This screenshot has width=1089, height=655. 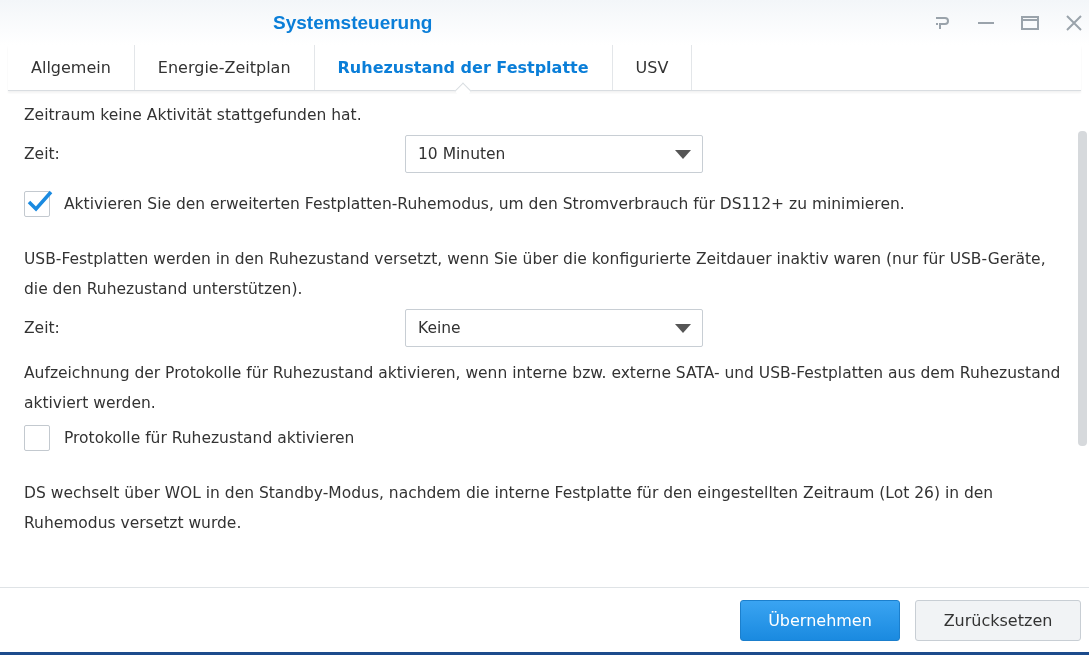 What do you see at coordinates (509, 508) in the screenshot?
I see `description-text: DS wechselt über WOL in den Standby-Modus, nachdem die interne Festplatte für den eingestellten Zeitraum (Lot 26) in den Ruhemodus versetzt wurde.` at bounding box center [509, 508].